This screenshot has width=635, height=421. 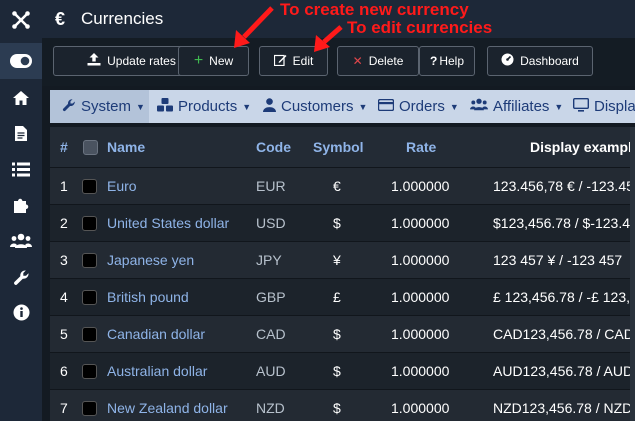 I want to click on arrow-to-edit-button, so click(x=328, y=38).